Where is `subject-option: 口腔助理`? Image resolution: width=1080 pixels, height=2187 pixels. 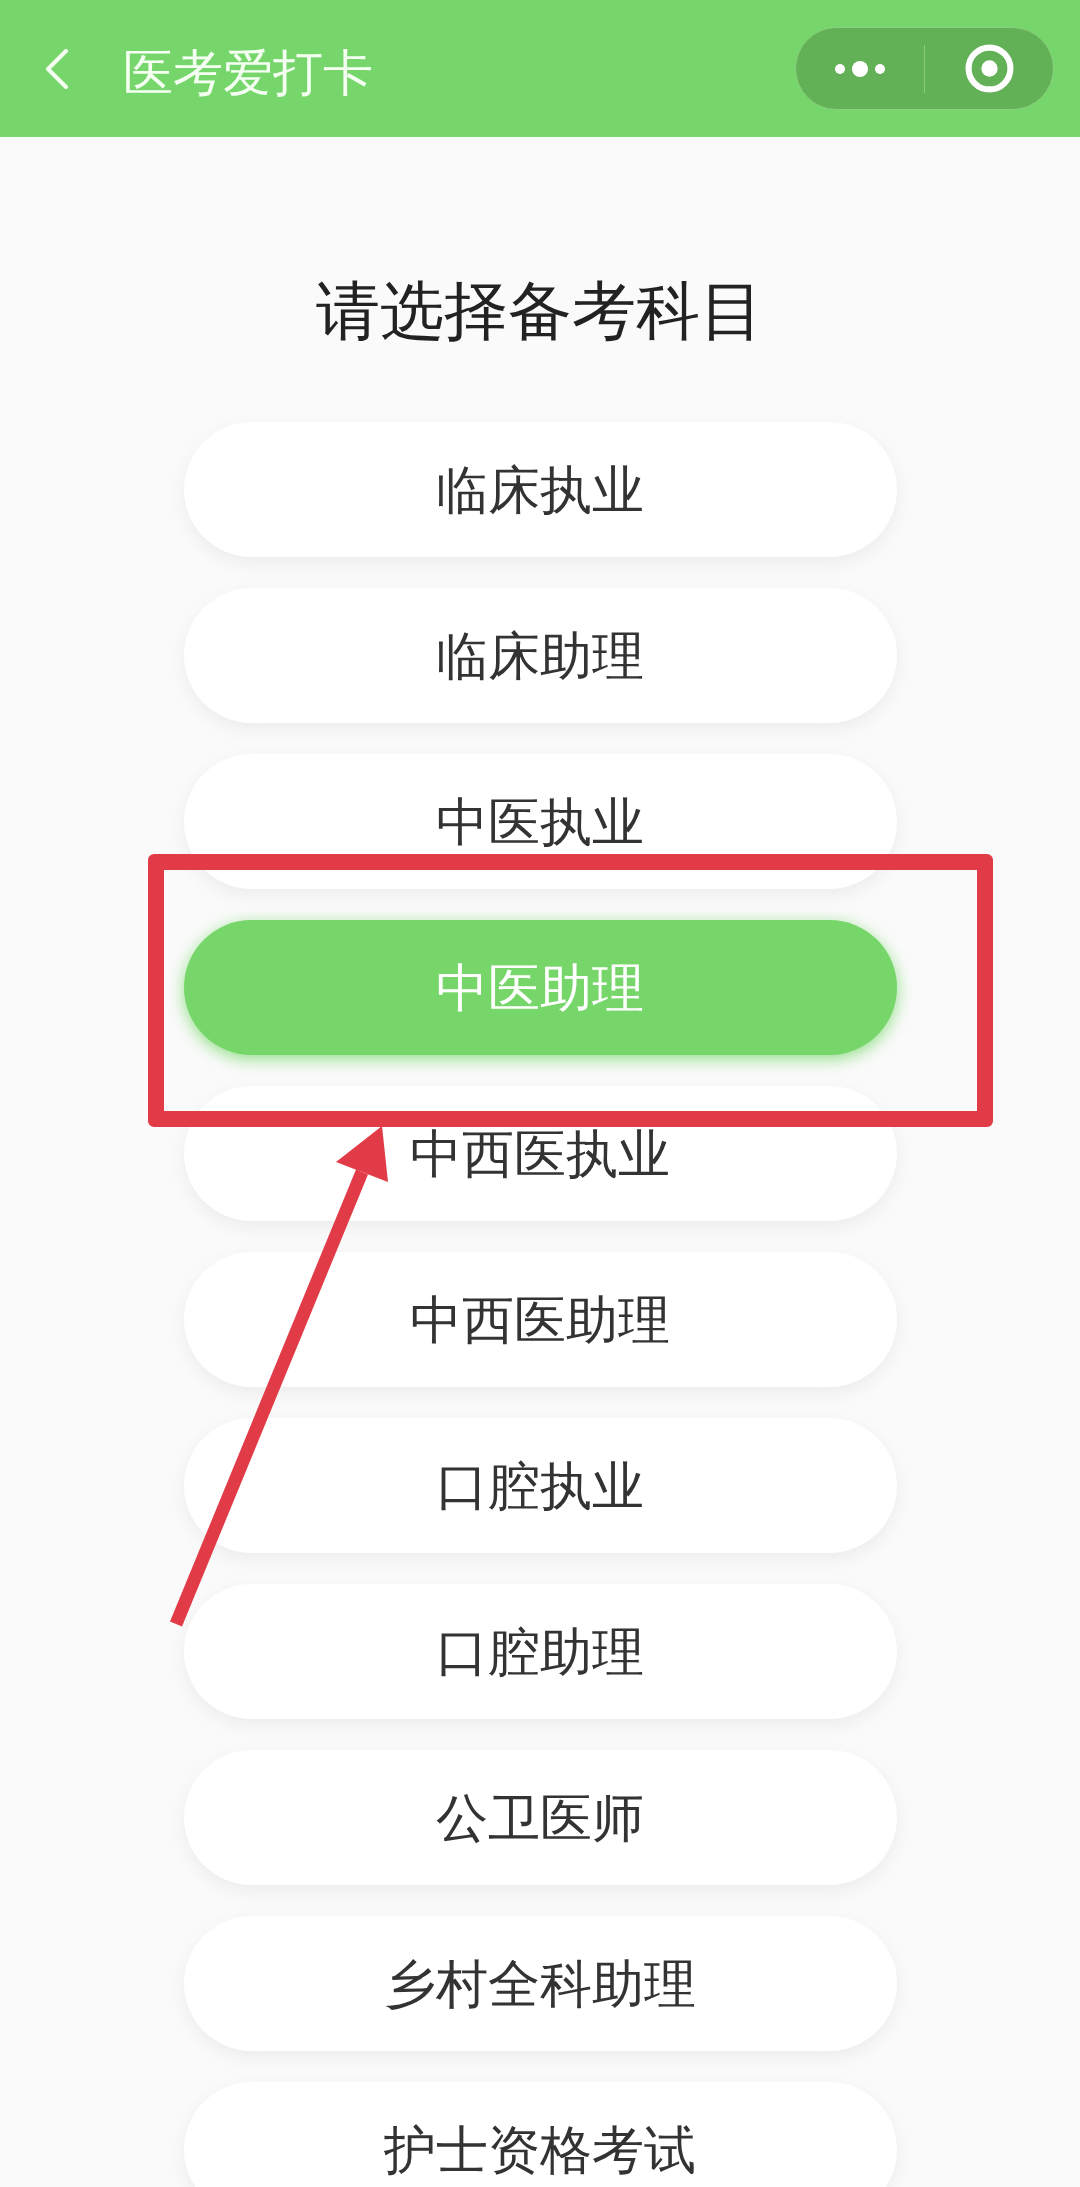 subject-option: 口腔助理 is located at coordinates (540, 1651).